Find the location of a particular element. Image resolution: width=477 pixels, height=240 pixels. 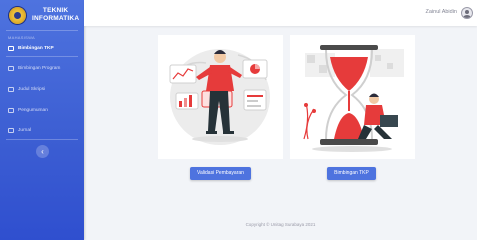

hourglass-illustration is located at coordinates (353, 98).